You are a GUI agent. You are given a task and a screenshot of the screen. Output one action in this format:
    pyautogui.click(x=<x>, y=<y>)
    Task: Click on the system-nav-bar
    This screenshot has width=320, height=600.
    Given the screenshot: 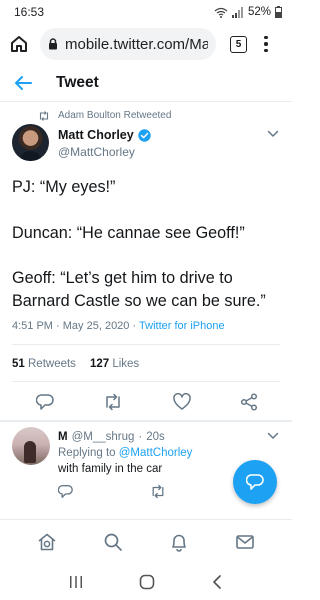 What is the action you would take?
    pyautogui.click(x=146, y=581)
    